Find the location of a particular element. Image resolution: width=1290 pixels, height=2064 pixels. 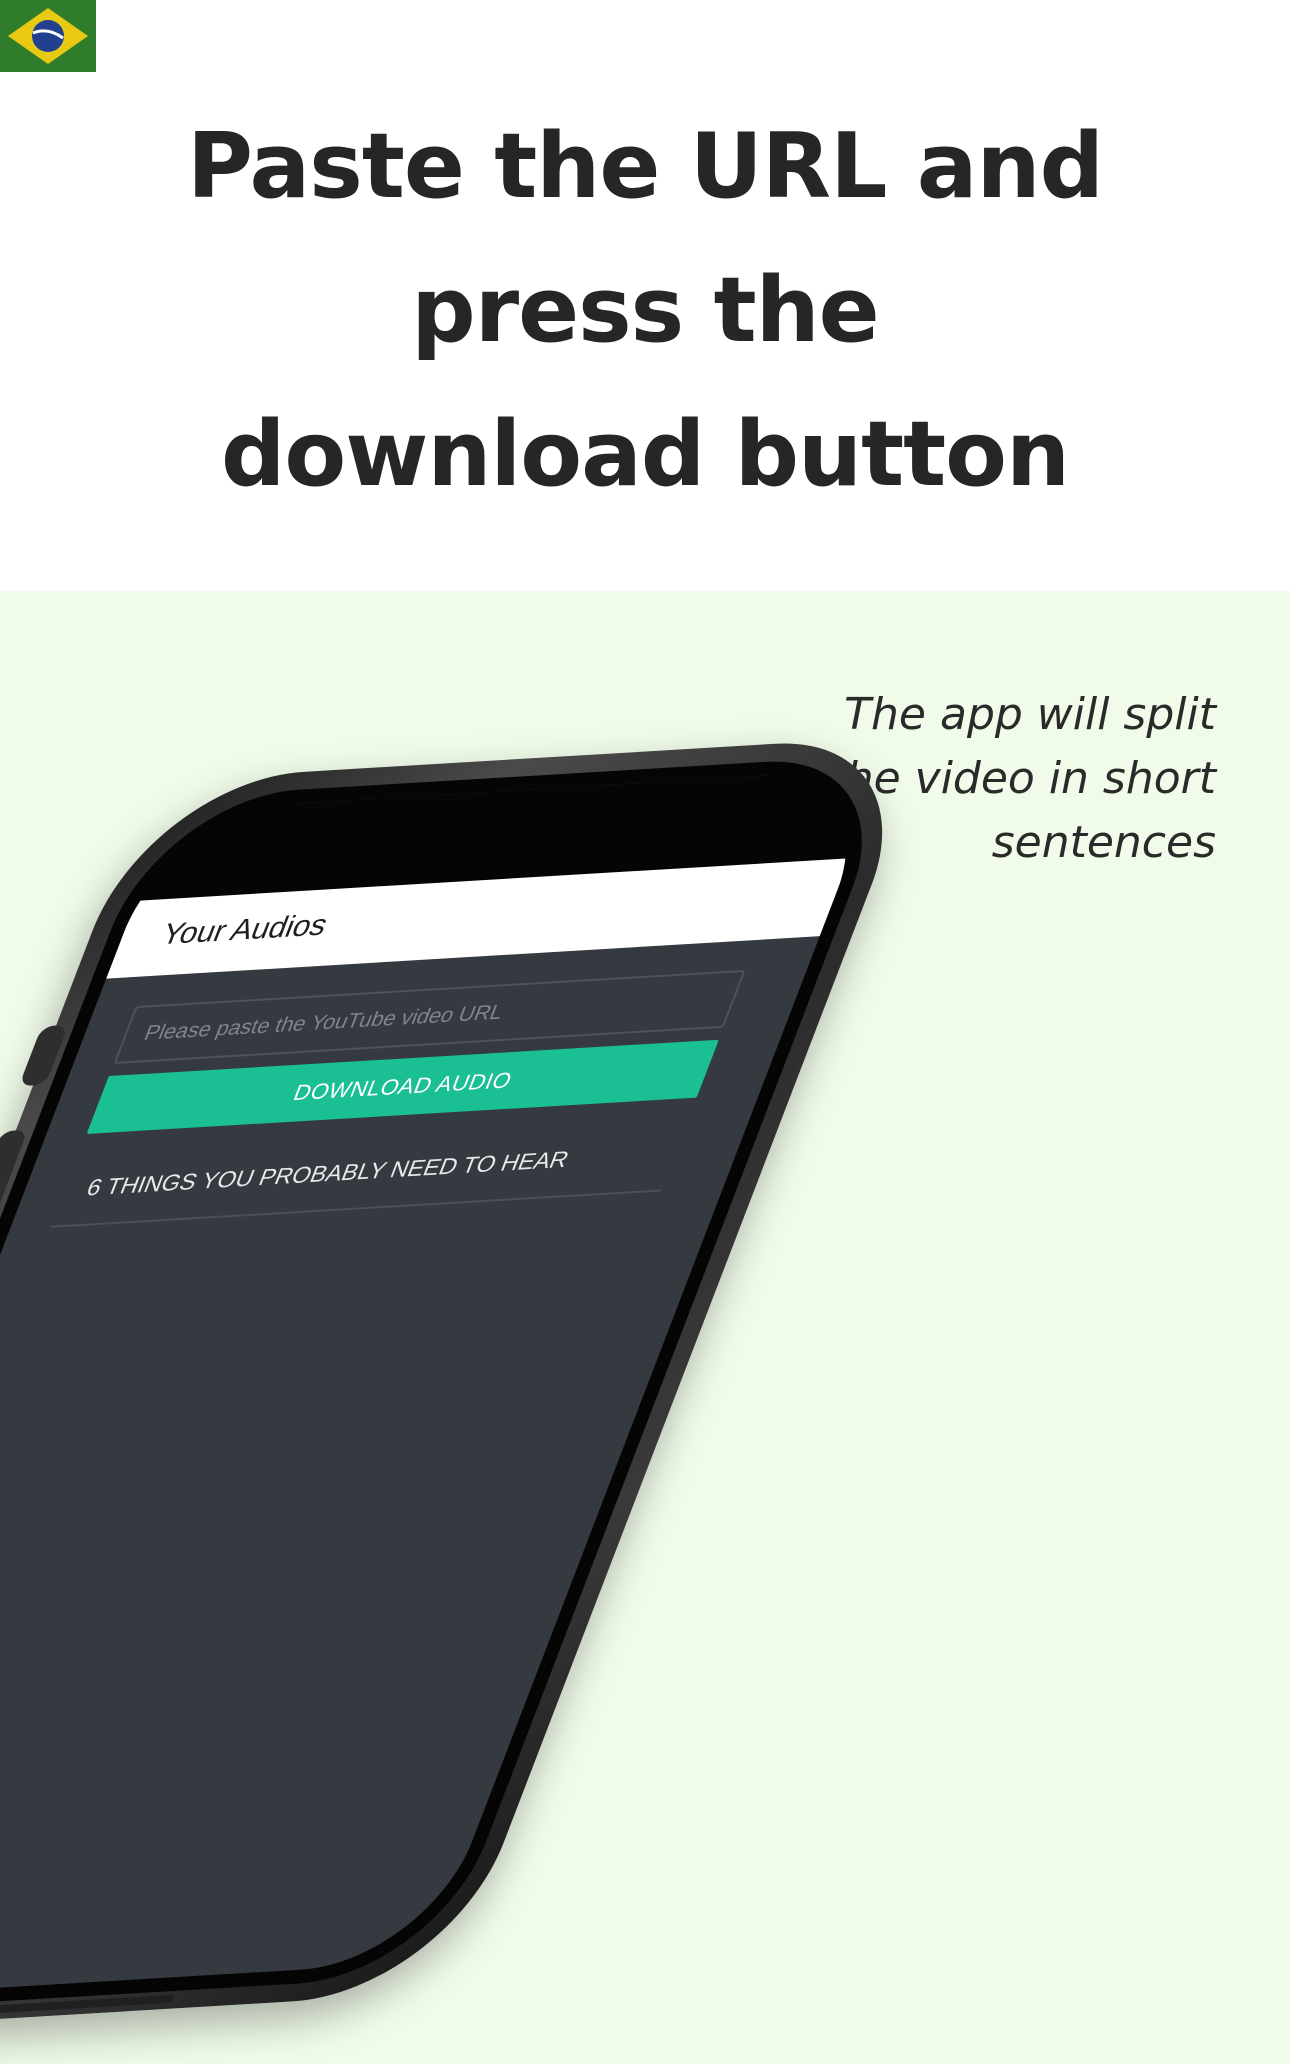

audio-list-item: 6 THINGS YOU PROBABLY NEED TO HEAR is located at coordinates (369, 1174).